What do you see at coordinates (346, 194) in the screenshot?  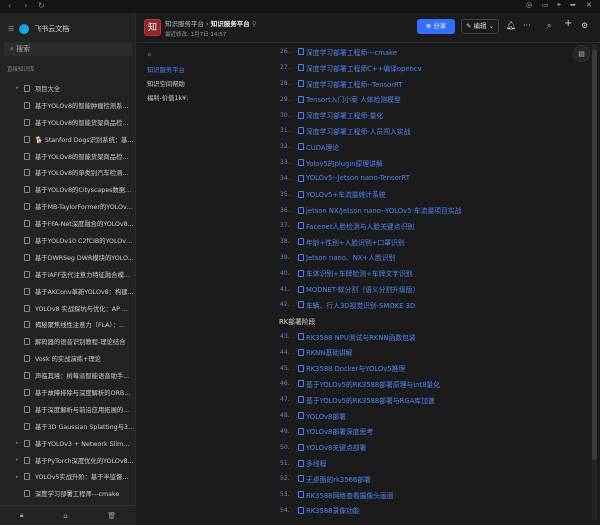 I see `doc-link: YOLOv5+车流量统计系统` at bounding box center [346, 194].